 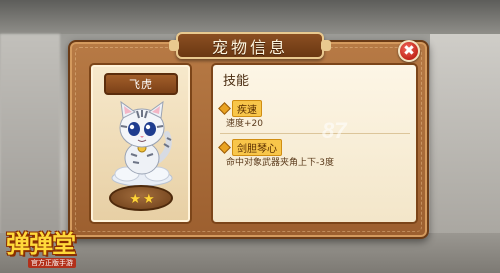 I want to click on game-logo-subtitle: 官方正版手游, so click(x=52, y=263).